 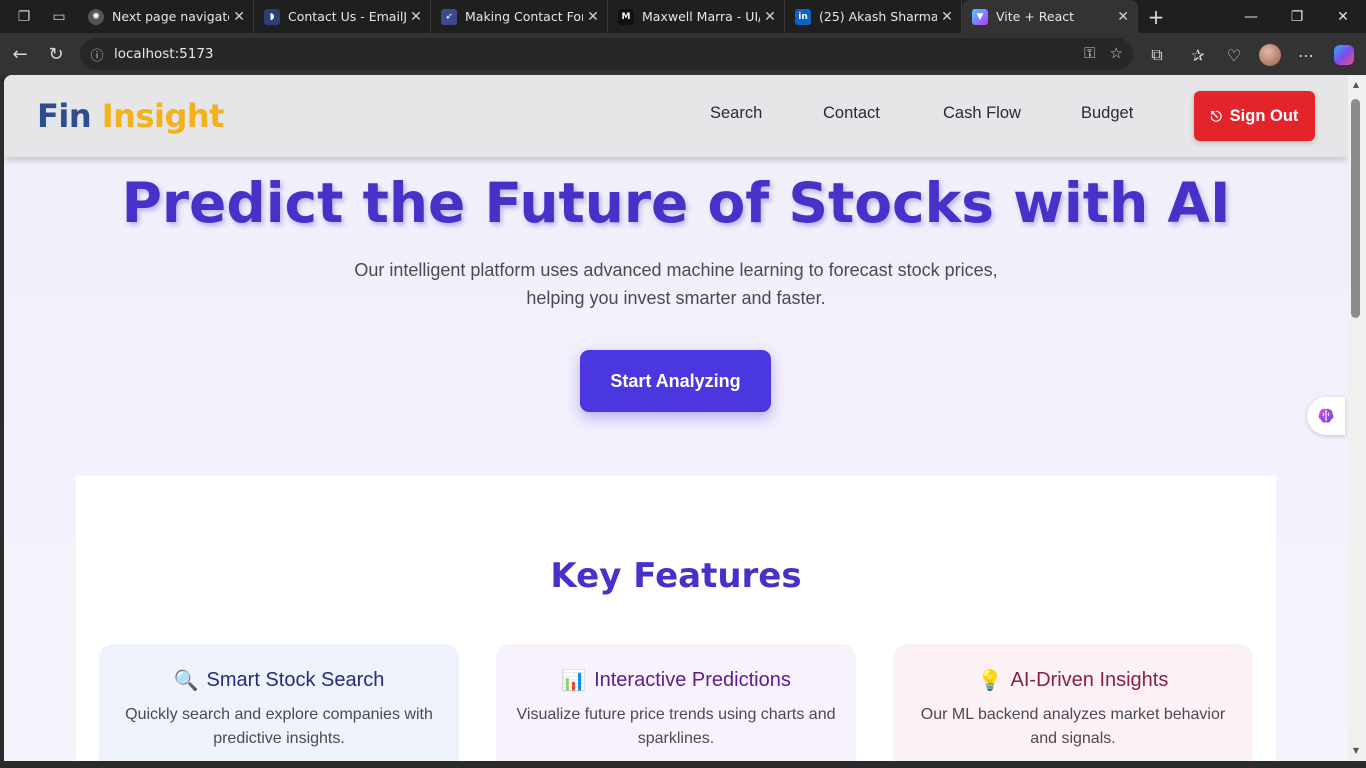 What do you see at coordinates (1157, 55) in the screenshot?
I see `extensions-icon: ⧉` at bounding box center [1157, 55].